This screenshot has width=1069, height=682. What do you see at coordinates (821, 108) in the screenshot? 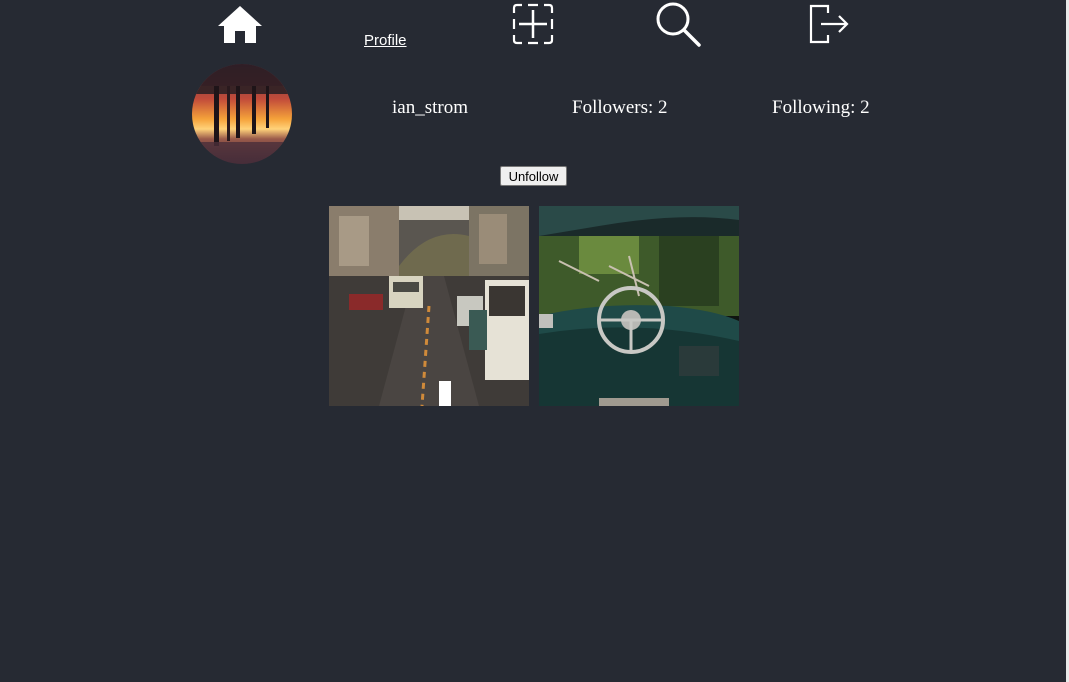
I see `following-count: Following: 2` at bounding box center [821, 108].